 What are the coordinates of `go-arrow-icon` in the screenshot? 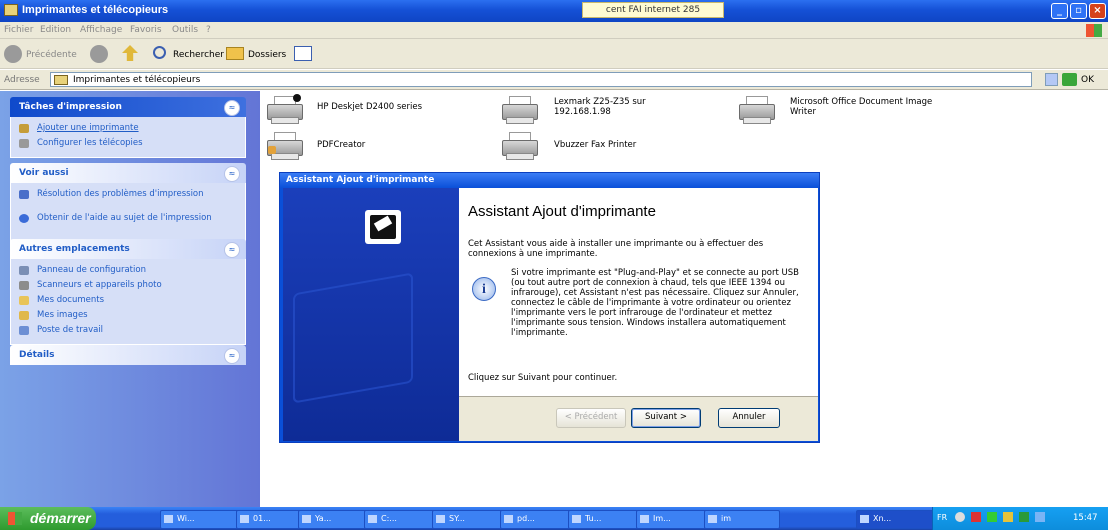 It's located at (1069, 79).